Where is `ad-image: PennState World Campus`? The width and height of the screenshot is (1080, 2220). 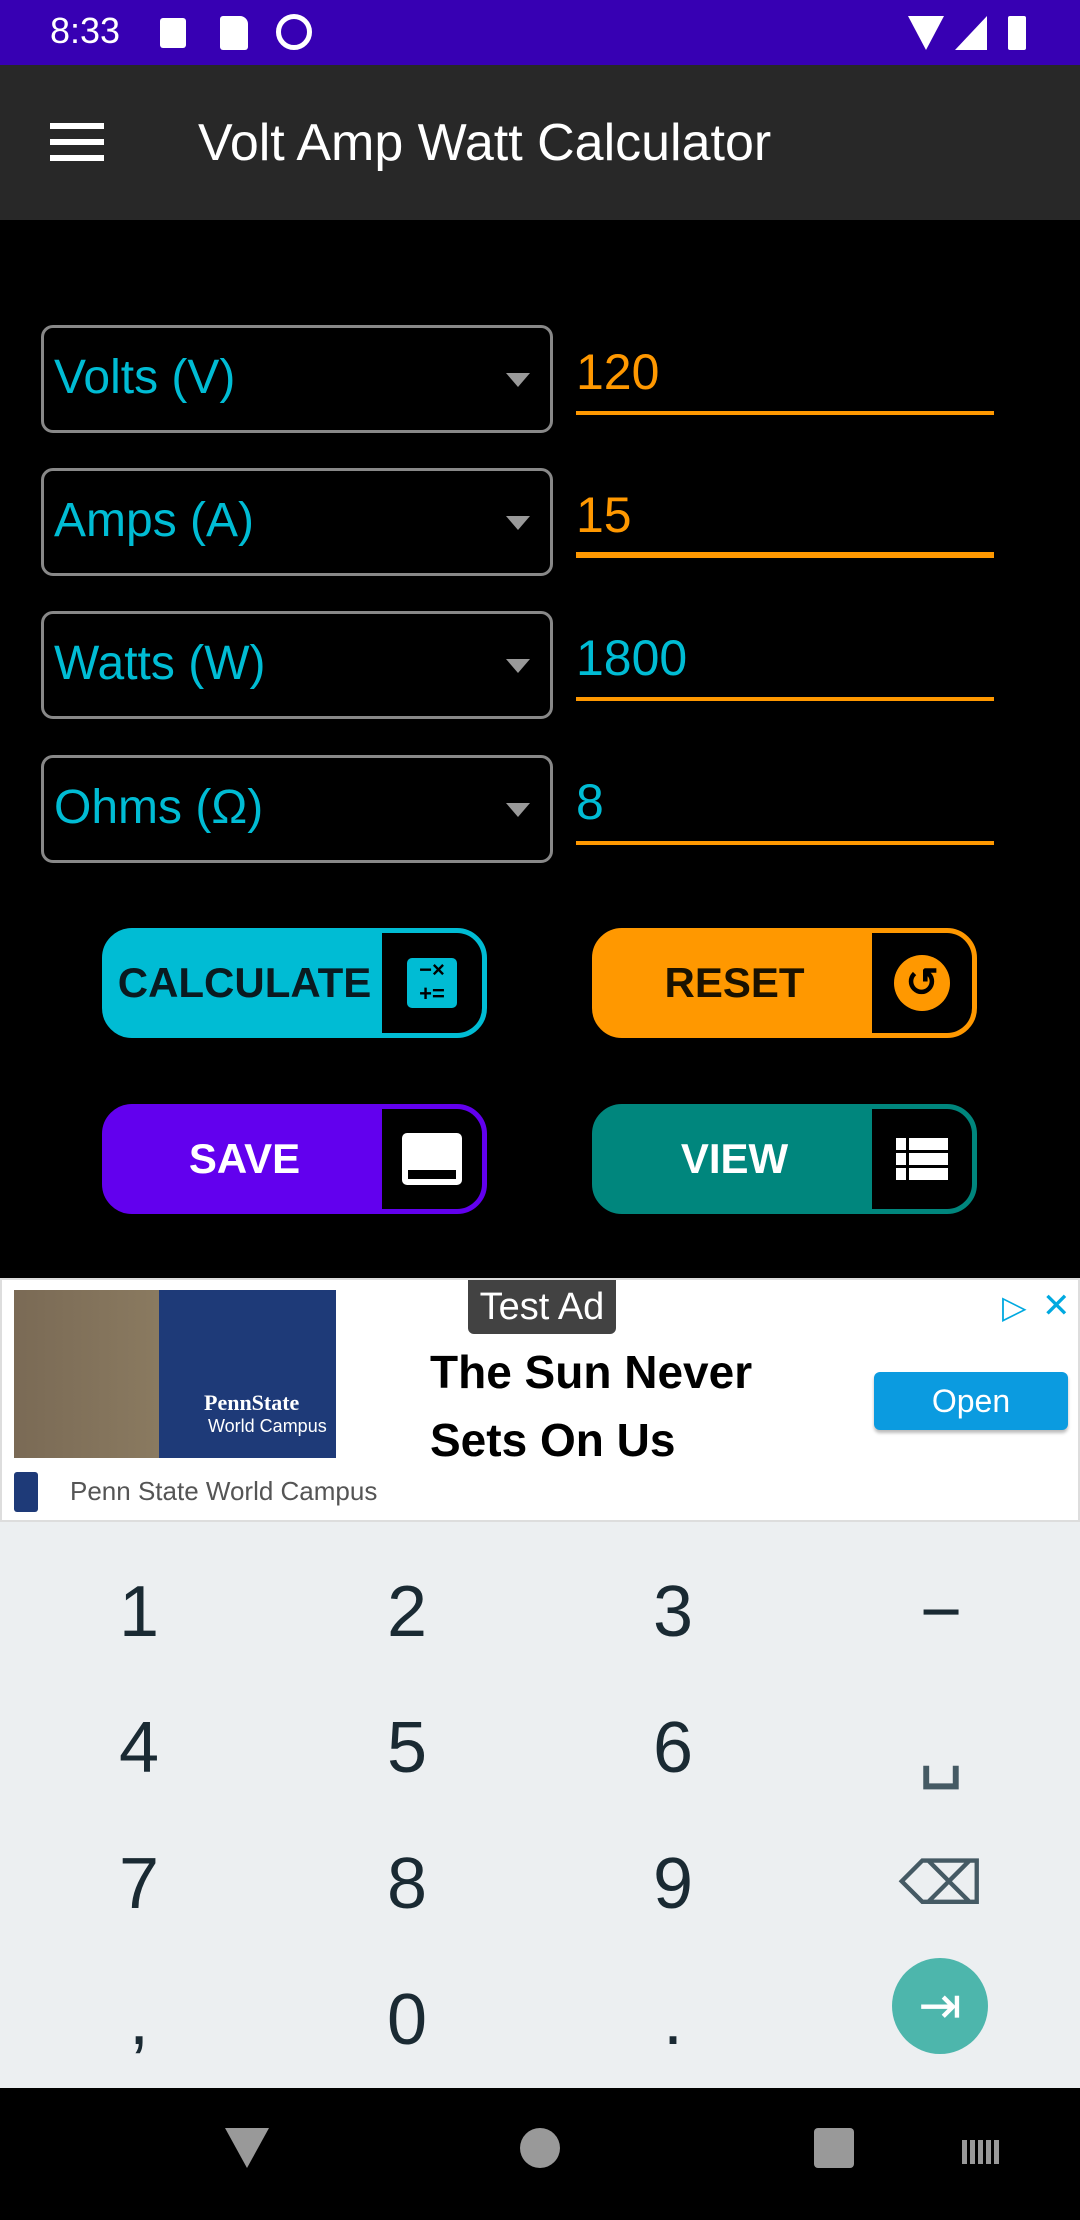 ad-image: PennState World Campus is located at coordinates (175, 1374).